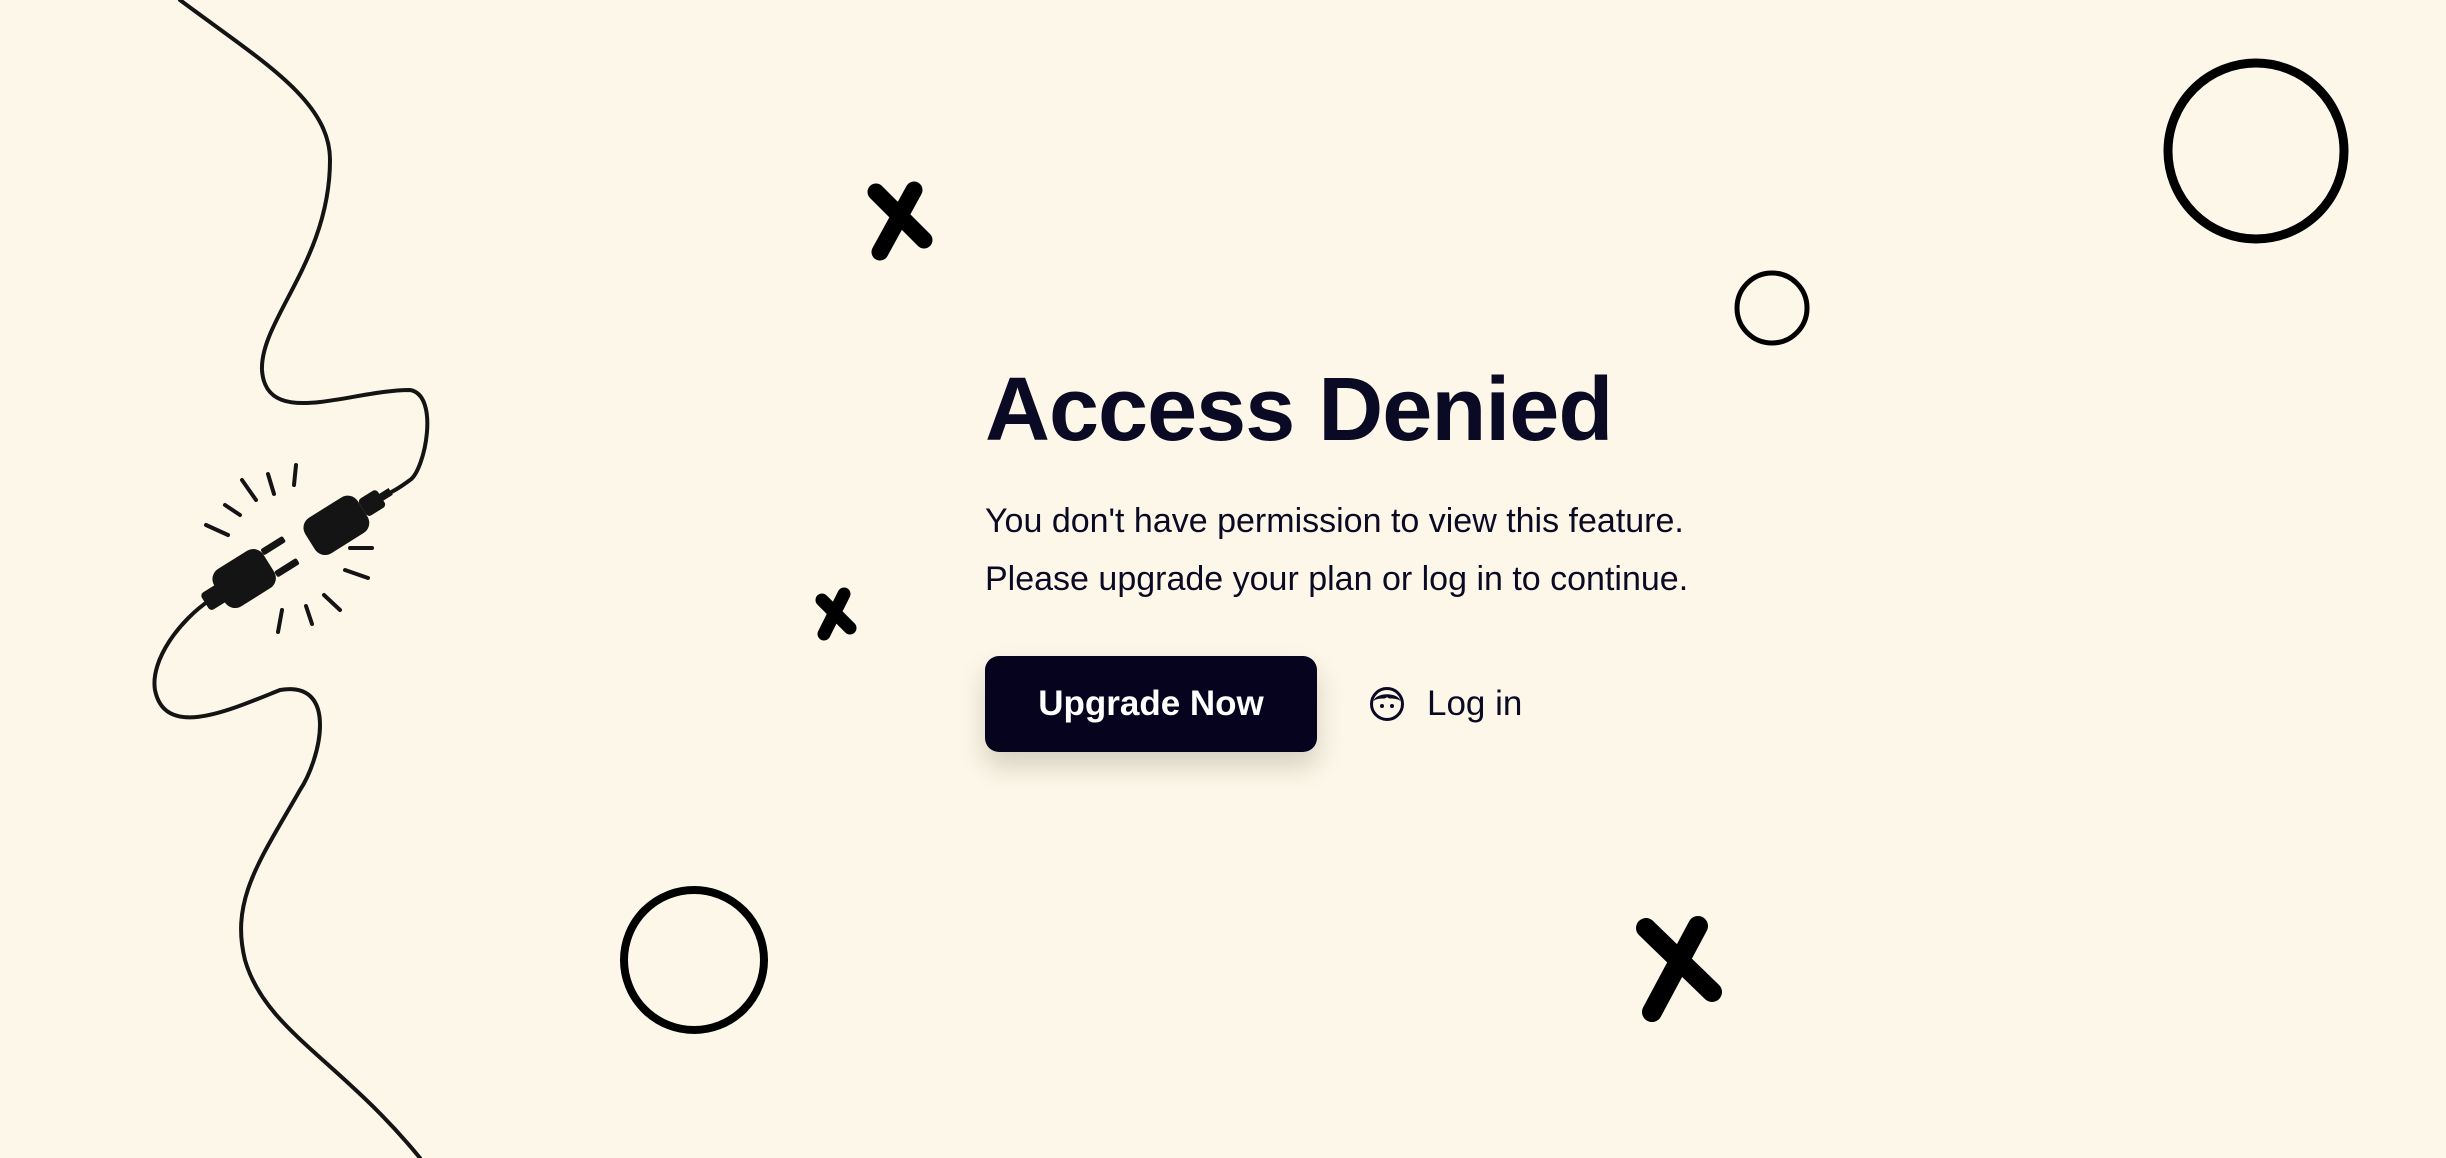 This screenshot has height=1158, width=2446. I want to click on circle-decoration-medium, so click(694, 960).